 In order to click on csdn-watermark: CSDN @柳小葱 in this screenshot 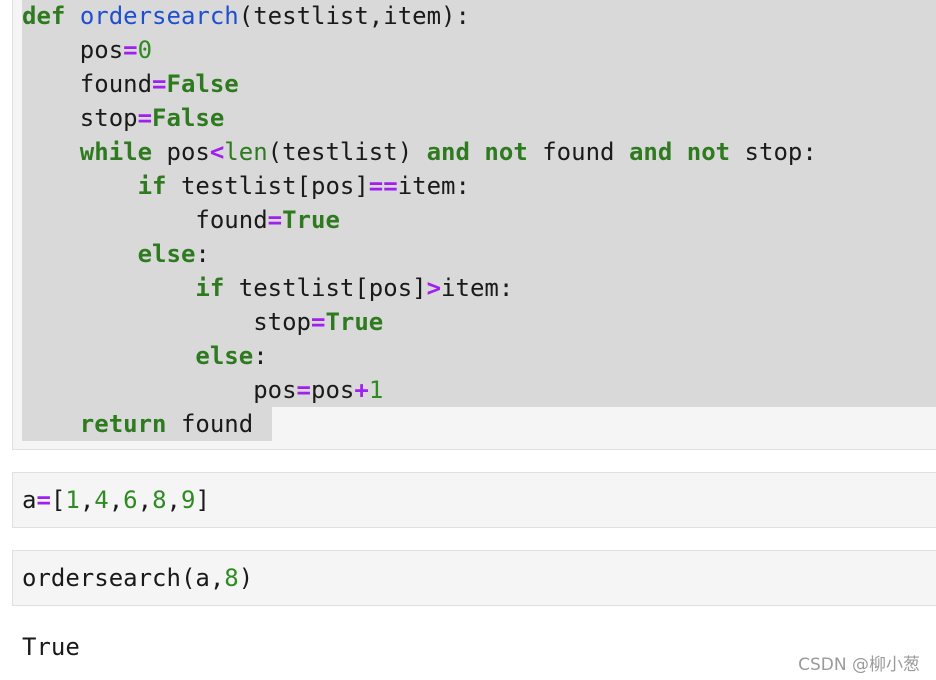, I will do `click(859, 665)`.